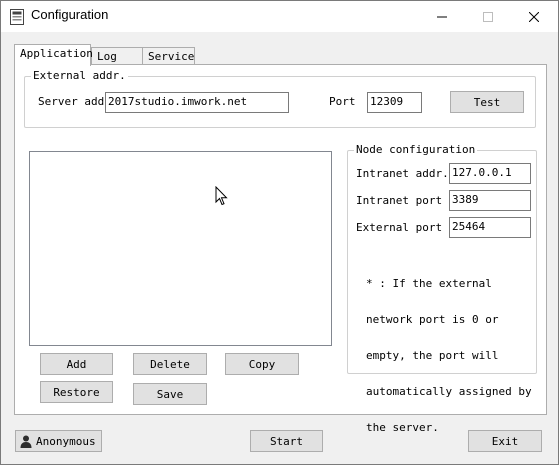 Image resolution: width=559 pixels, height=465 pixels. I want to click on delete-button: Delete, so click(170, 364).